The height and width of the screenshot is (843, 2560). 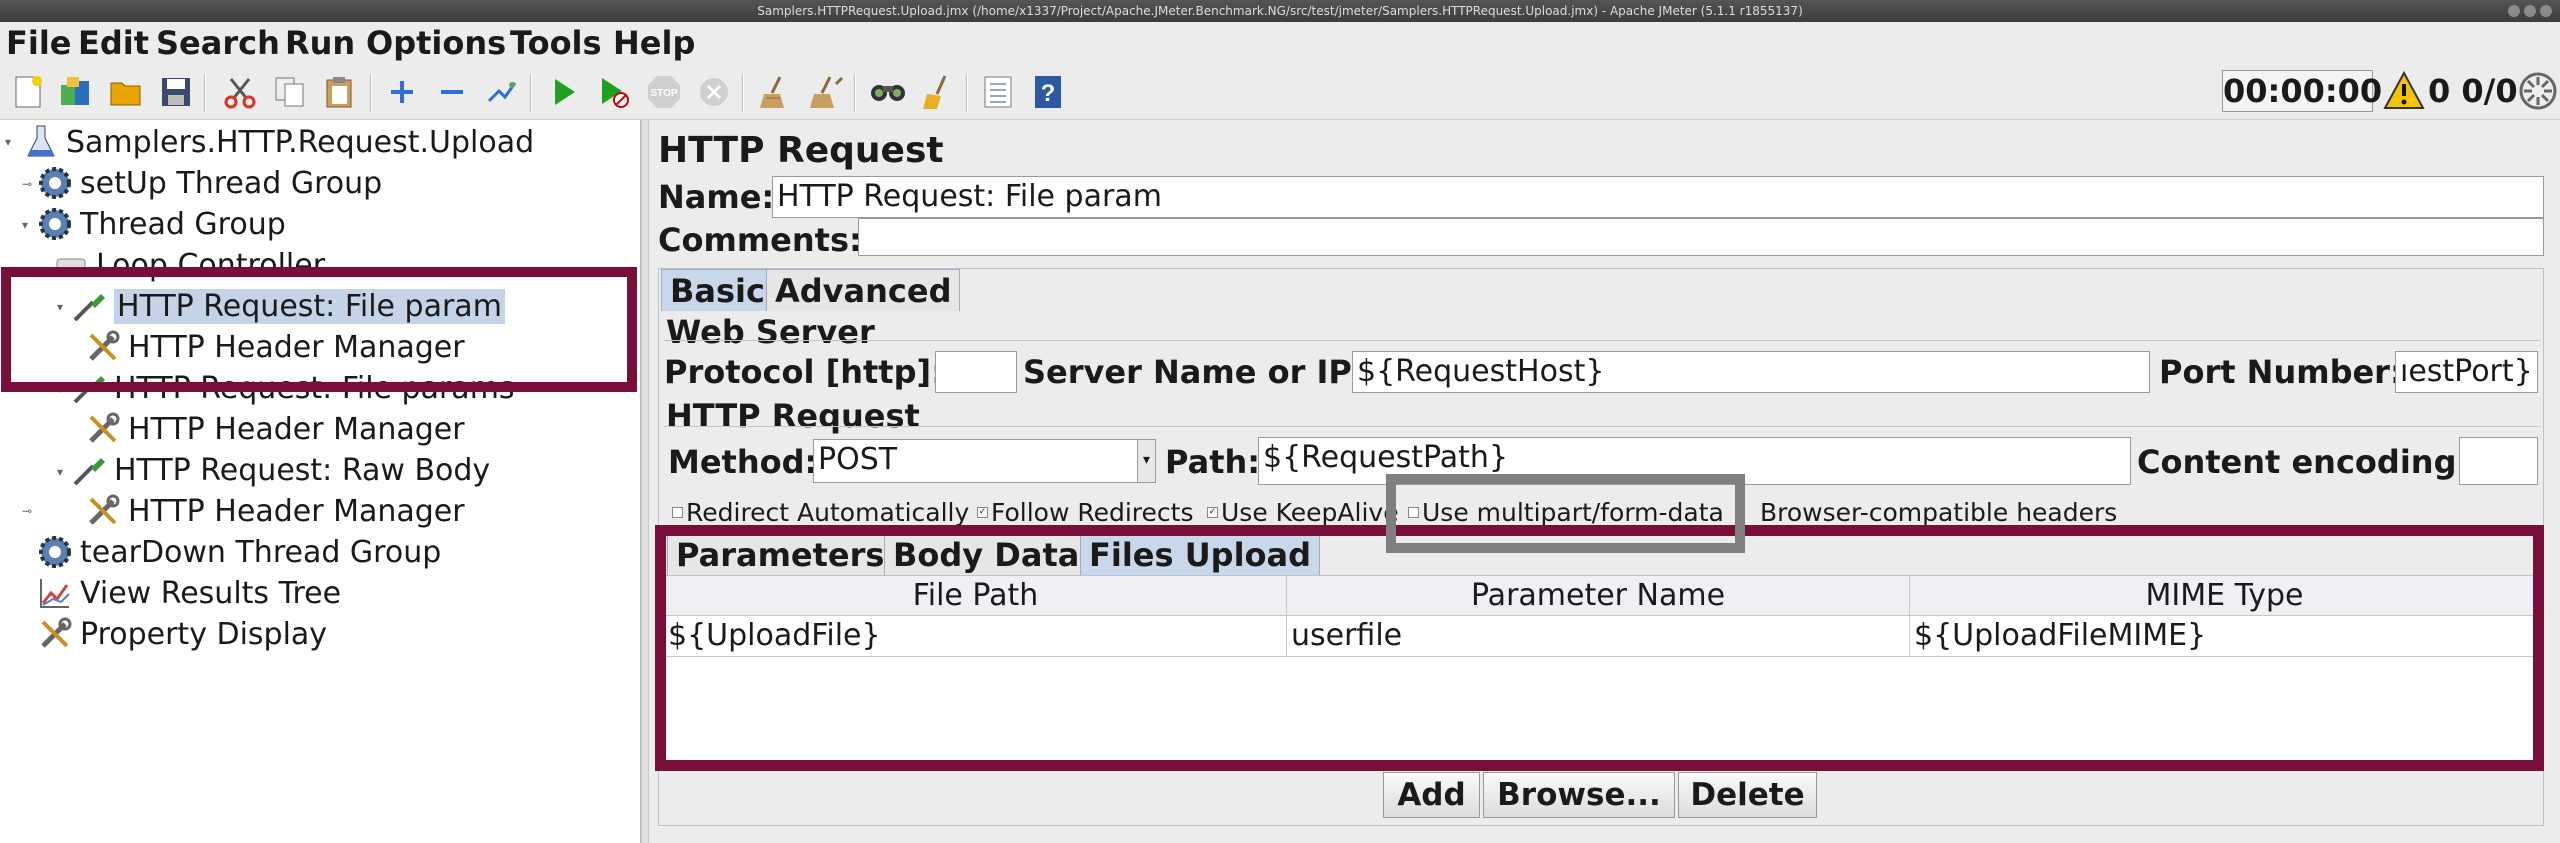 What do you see at coordinates (452, 92) in the screenshot?
I see `collapse-icon` at bounding box center [452, 92].